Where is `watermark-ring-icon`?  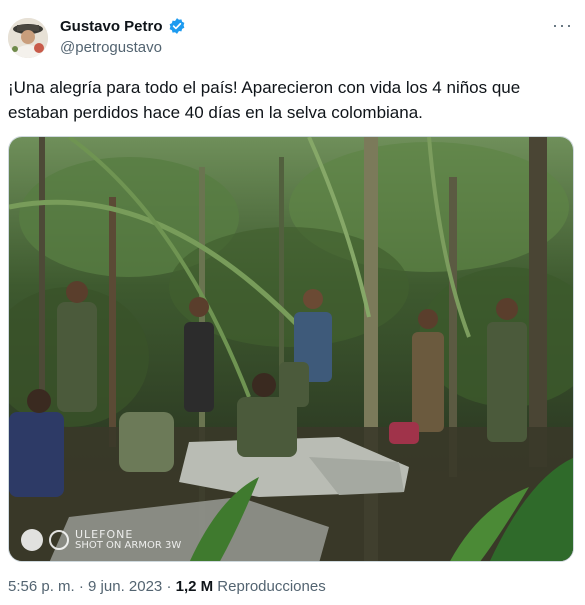 watermark-ring-icon is located at coordinates (59, 540).